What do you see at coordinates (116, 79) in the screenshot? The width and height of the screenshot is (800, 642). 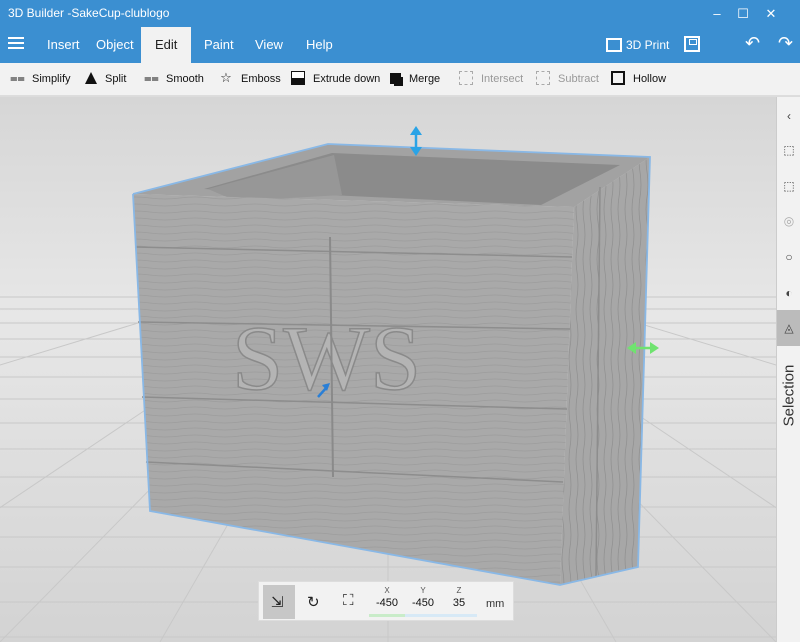 I see `split-label: Split` at bounding box center [116, 79].